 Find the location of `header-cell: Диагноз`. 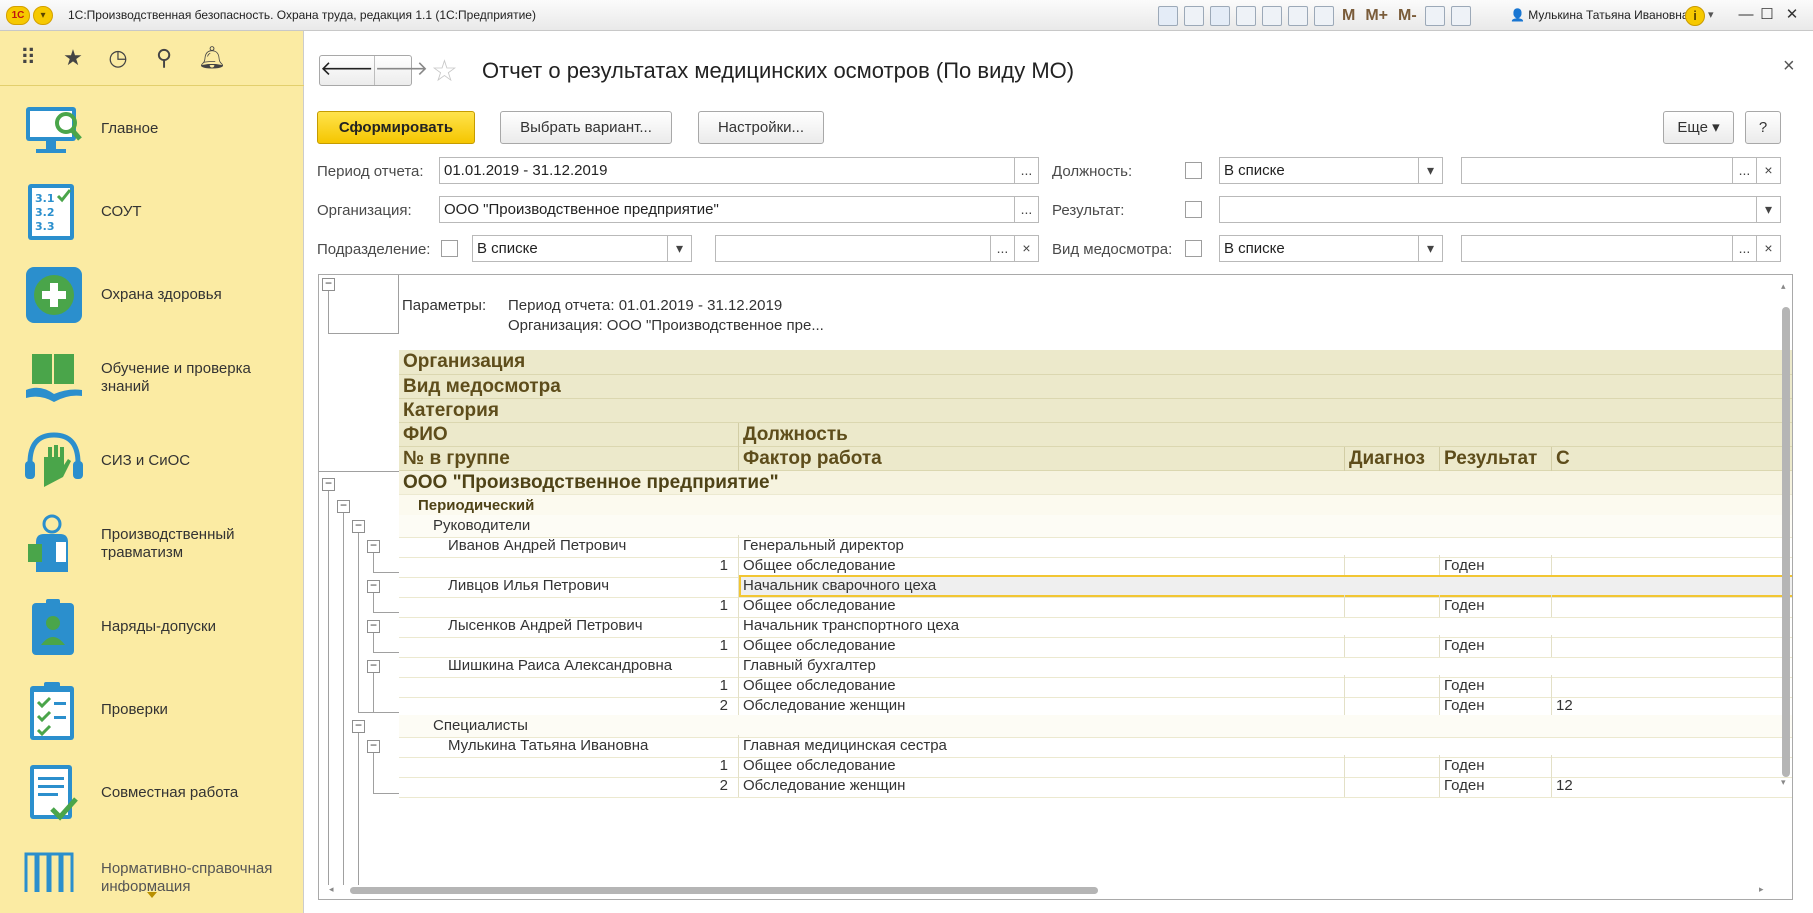

header-cell: Диагноз is located at coordinates (1392, 459).